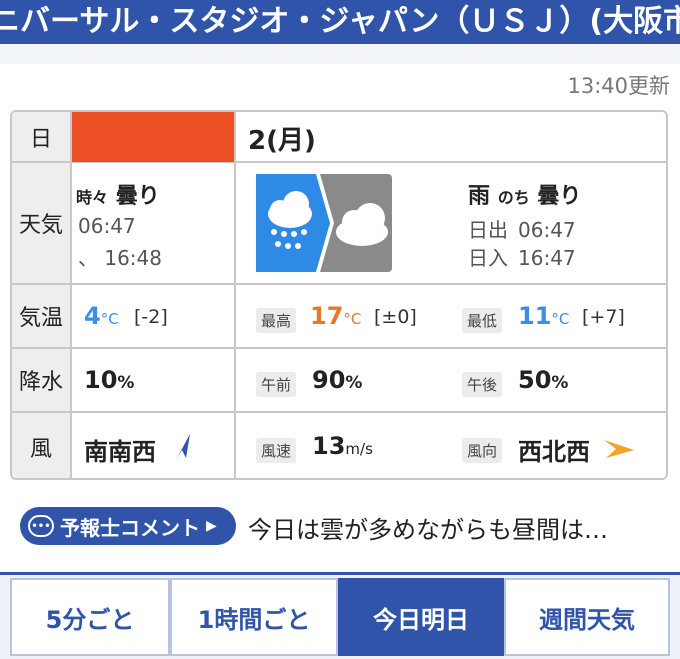 This screenshot has width=680, height=659. I want to click on play-arrow-icon: ▶, so click(211, 526).